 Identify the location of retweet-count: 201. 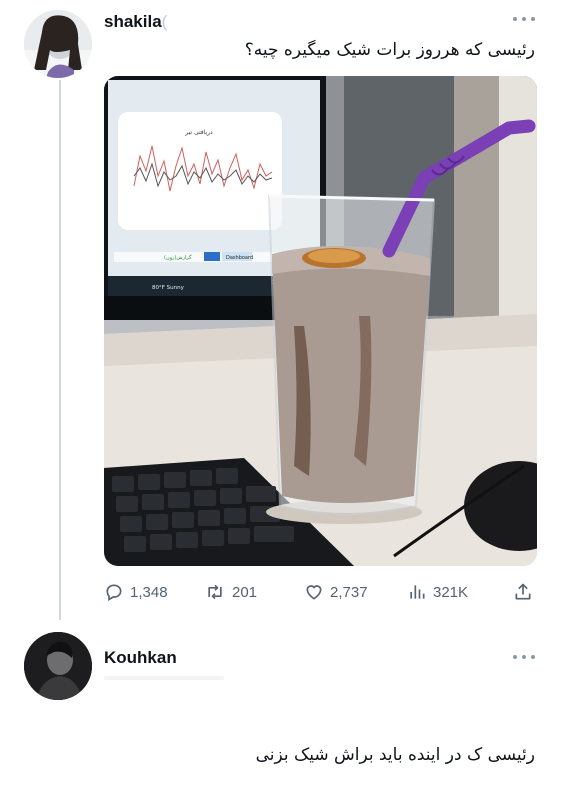
(245, 592).